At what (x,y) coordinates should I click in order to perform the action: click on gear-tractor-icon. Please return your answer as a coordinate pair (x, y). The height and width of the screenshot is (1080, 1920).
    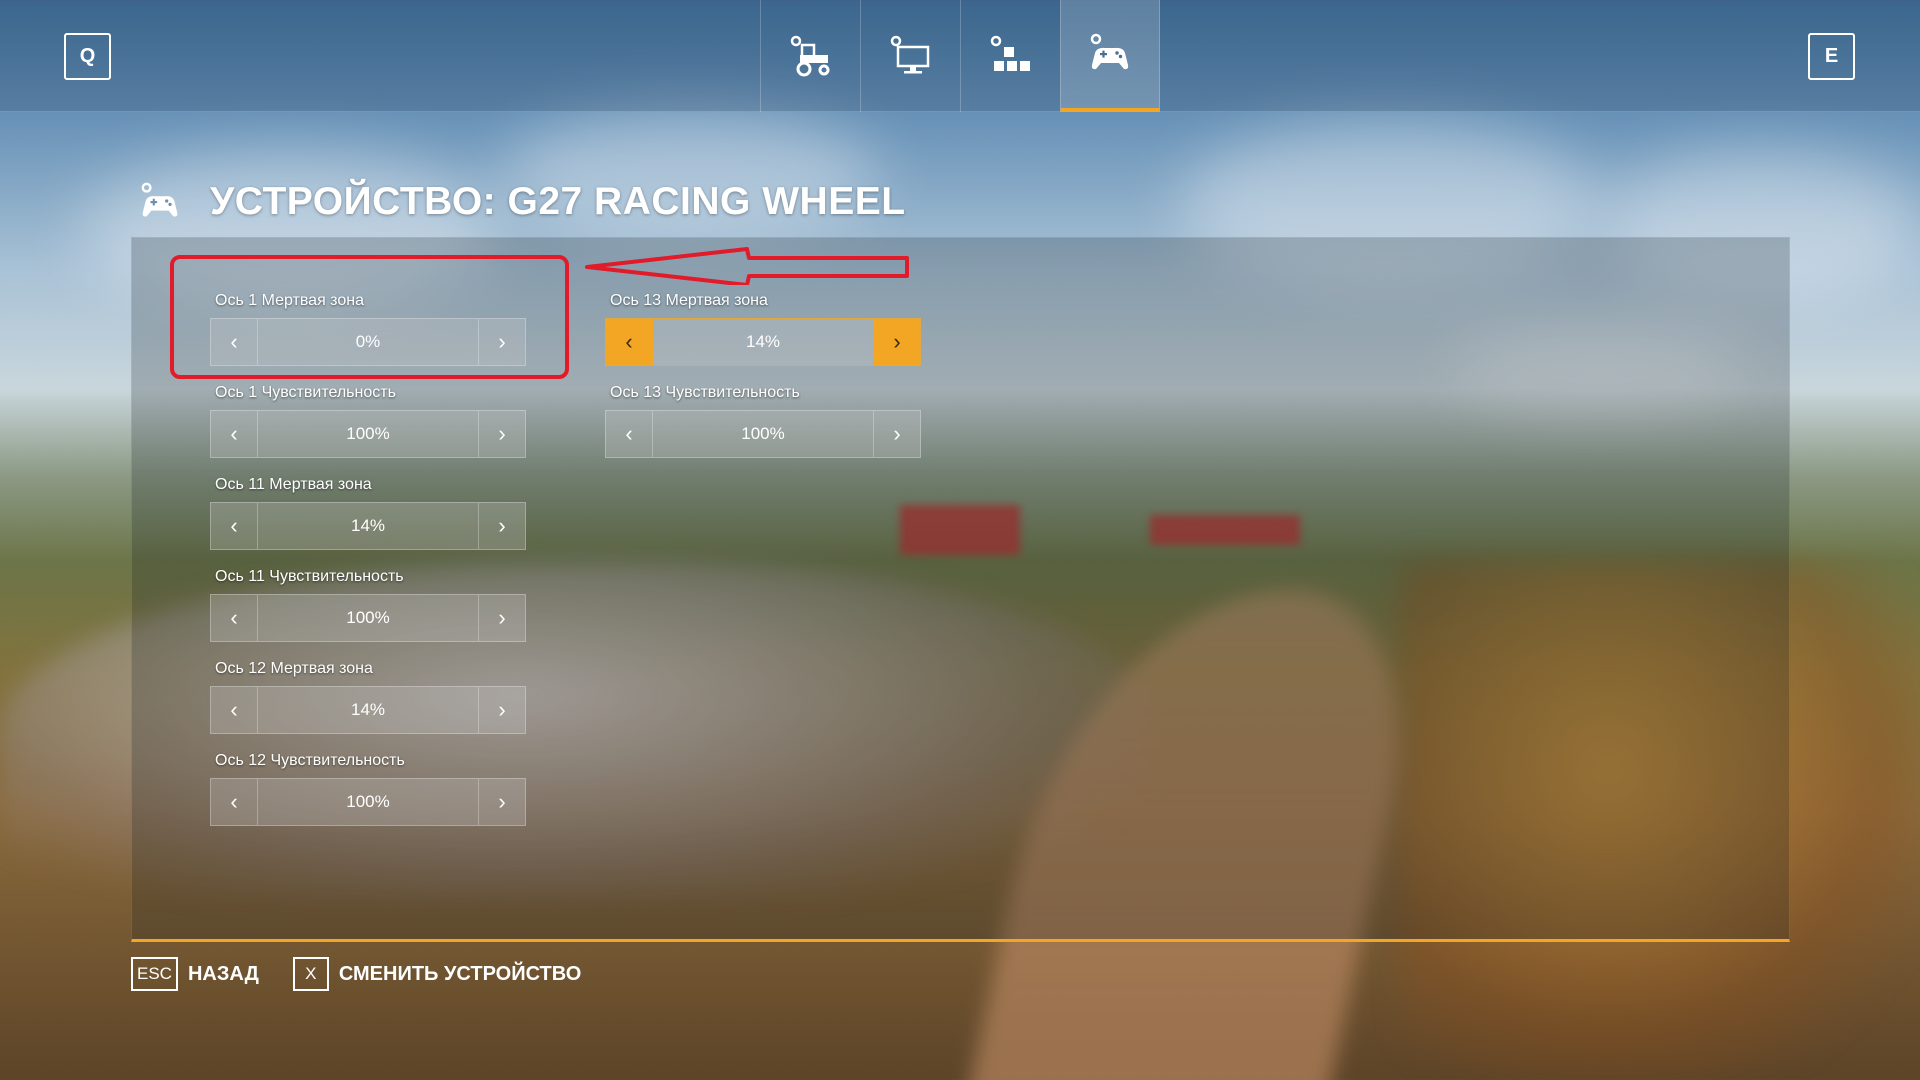
    Looking at the image, I should click on (809, 56).